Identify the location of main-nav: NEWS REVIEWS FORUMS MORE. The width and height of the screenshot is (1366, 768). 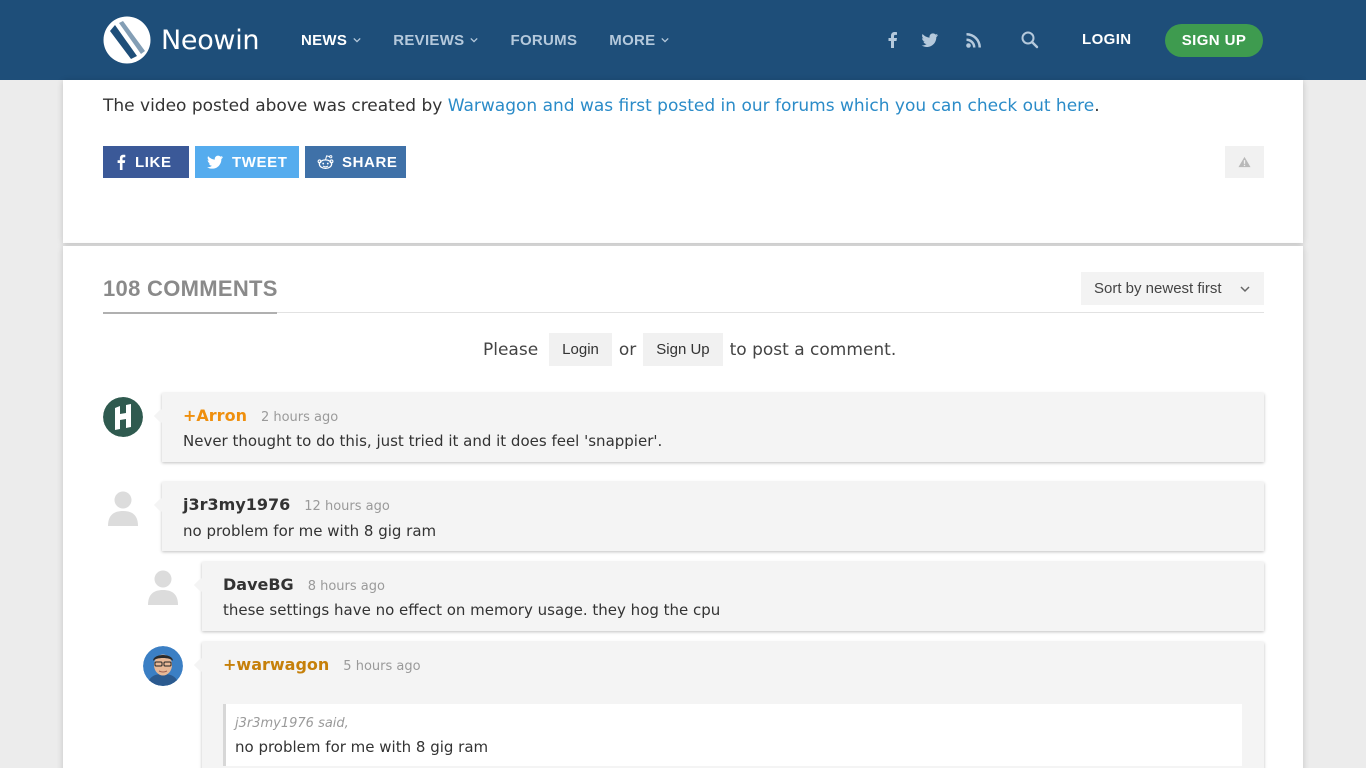
(501, 40).